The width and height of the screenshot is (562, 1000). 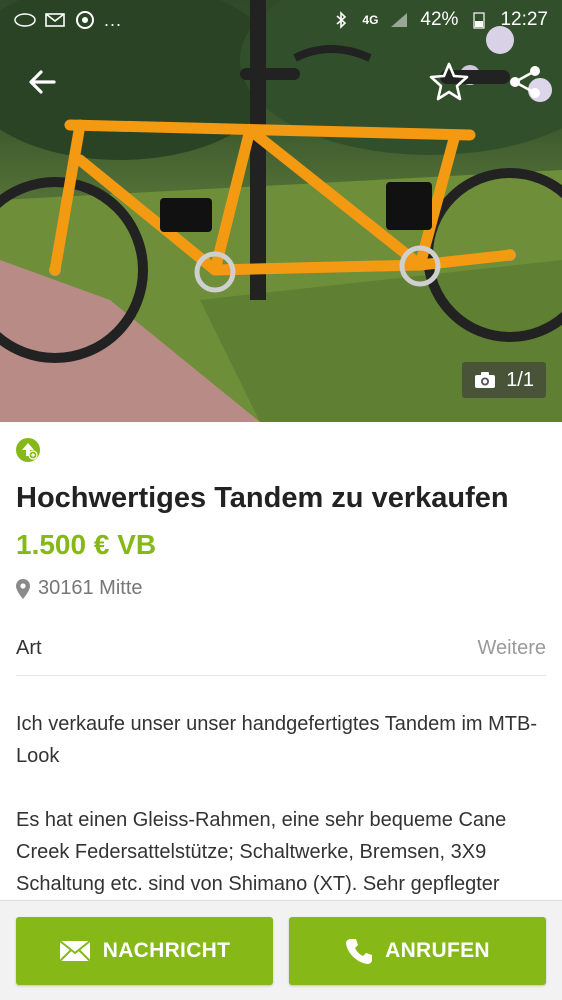 What do you see at coordinates (55, 20) in the screenshot?
I see `mail-notification-icon` at bounding box center [55, 20].